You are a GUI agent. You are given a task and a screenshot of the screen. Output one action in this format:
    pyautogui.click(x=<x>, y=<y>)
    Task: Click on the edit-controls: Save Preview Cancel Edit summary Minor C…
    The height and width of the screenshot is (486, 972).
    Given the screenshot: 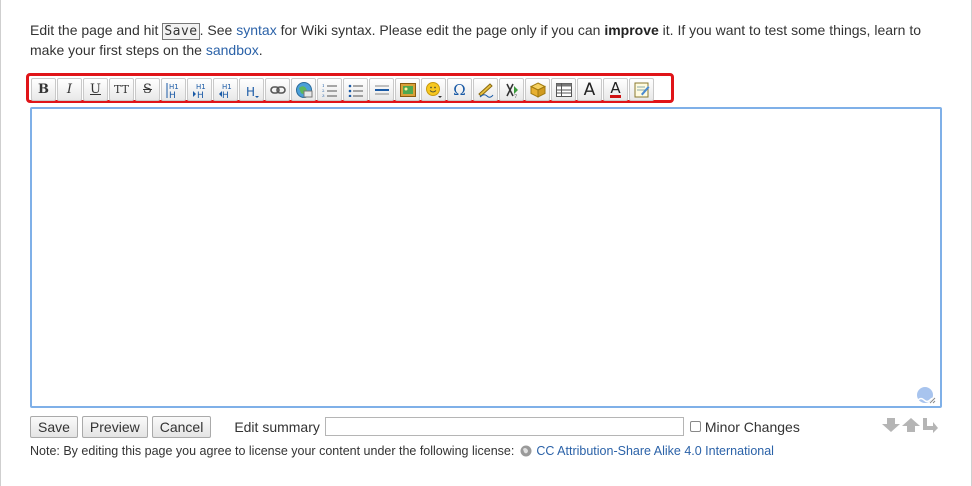 What is the action you would take?
    pyautogui.click(x=415, y=426)
    